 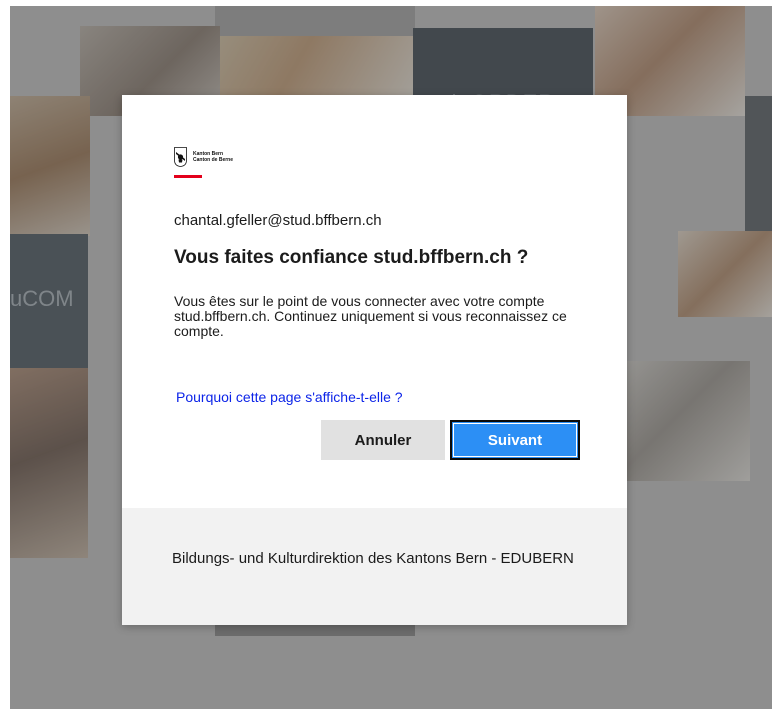 What do you see at coordinates (515, 440) in the screenshot?
I see `next-button: Suivant` at bounding box center [515, 440].